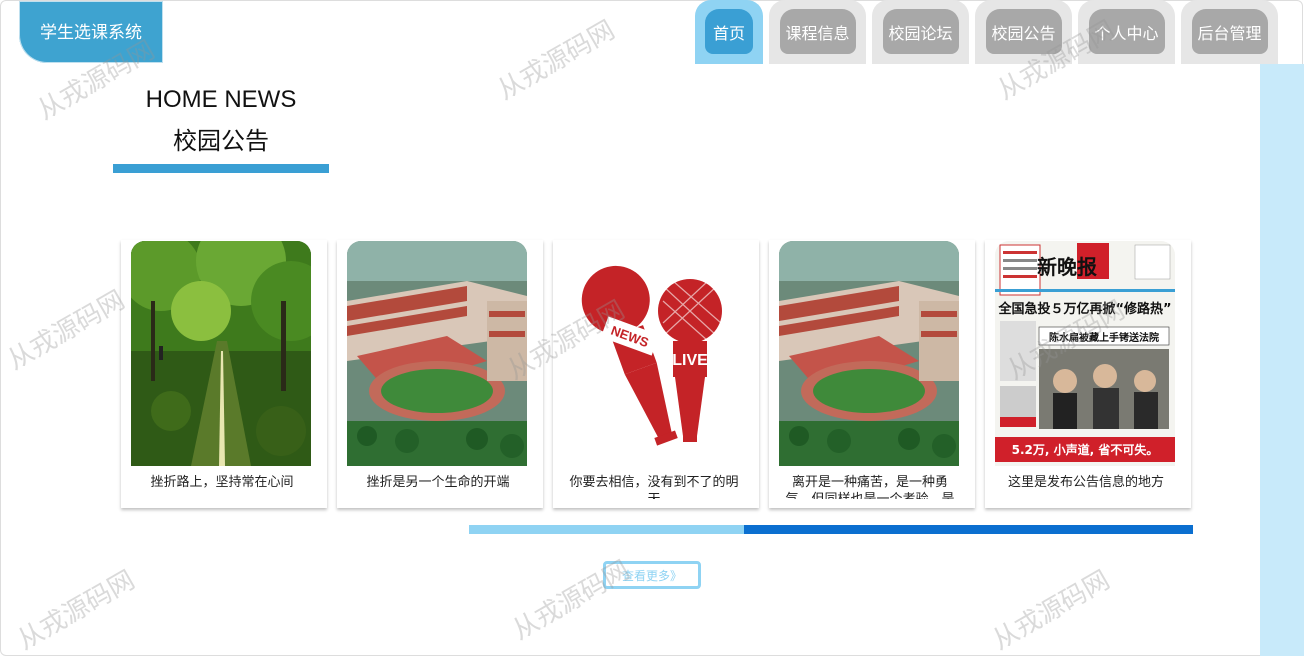  I want to click on nav-tab-forum: 校园论坛, so click(920, 32).